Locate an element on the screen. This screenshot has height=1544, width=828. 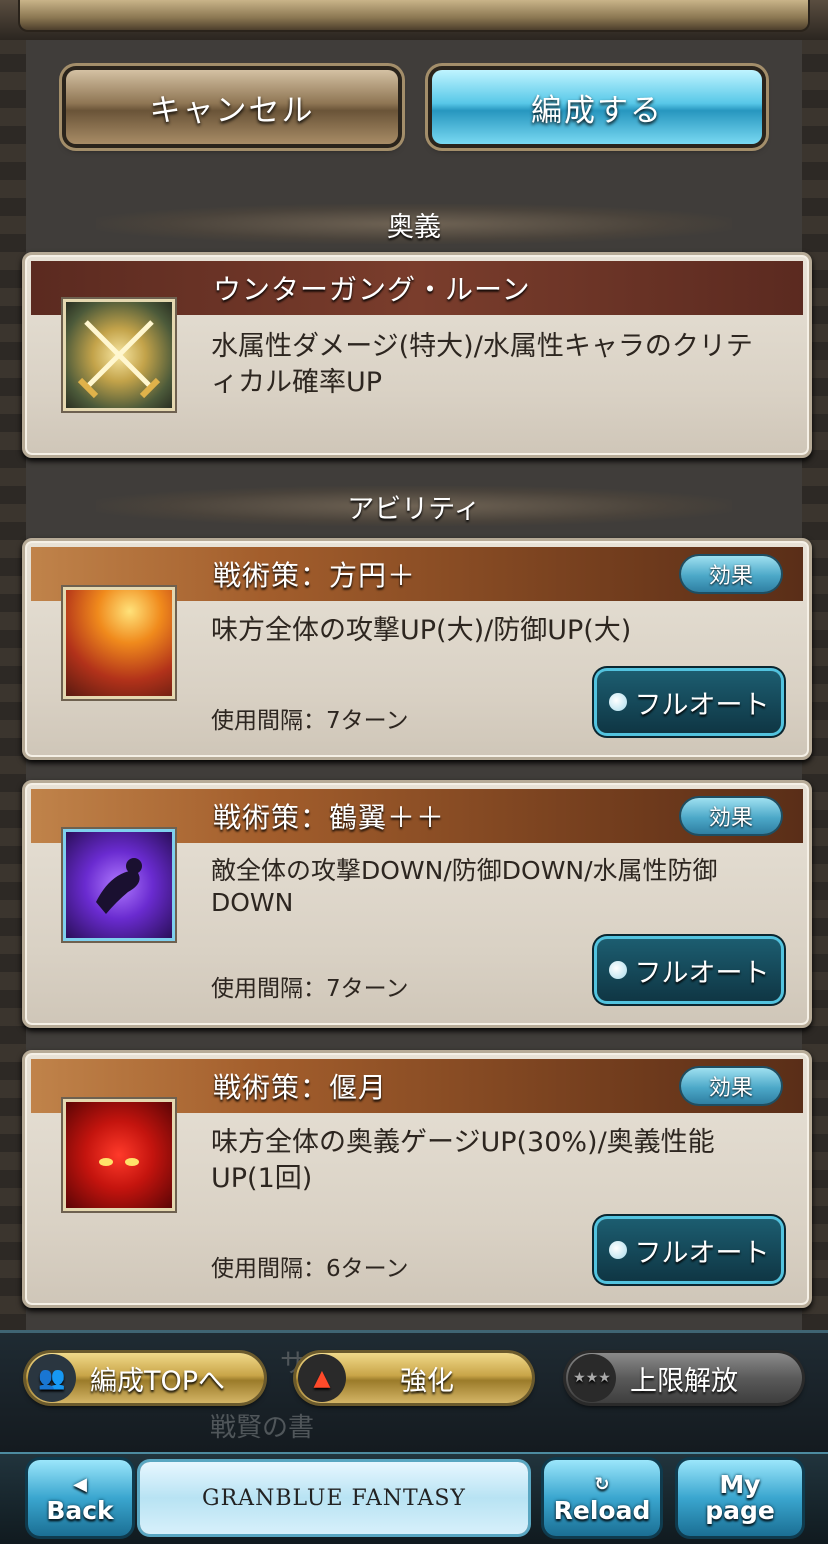
party-top-button: 👥 編成TOPへ is located at coordinates (145, 1378).